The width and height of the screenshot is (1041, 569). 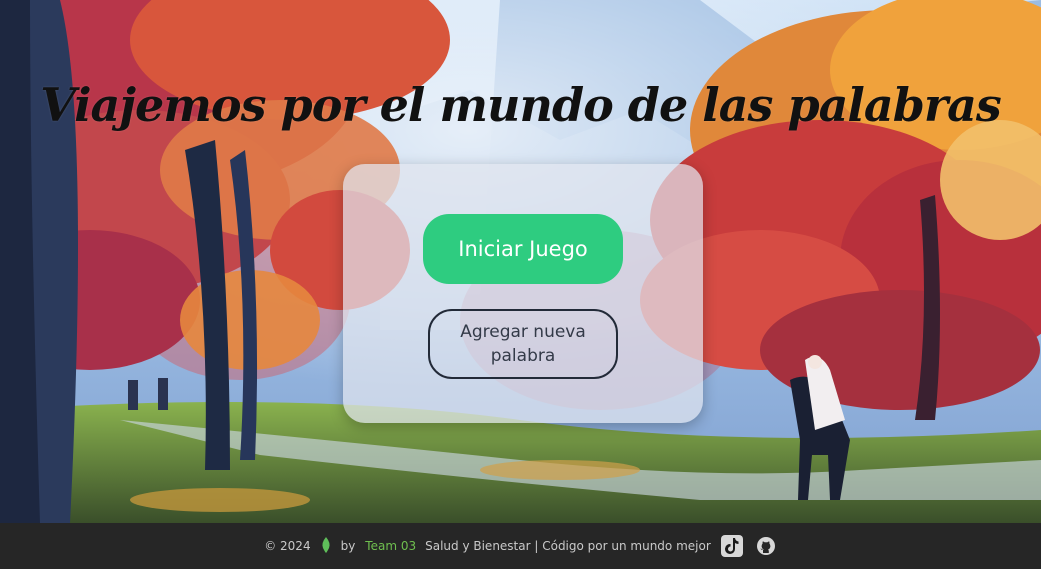 I want to click on tiktok-icon, so click(x=731, y=546).